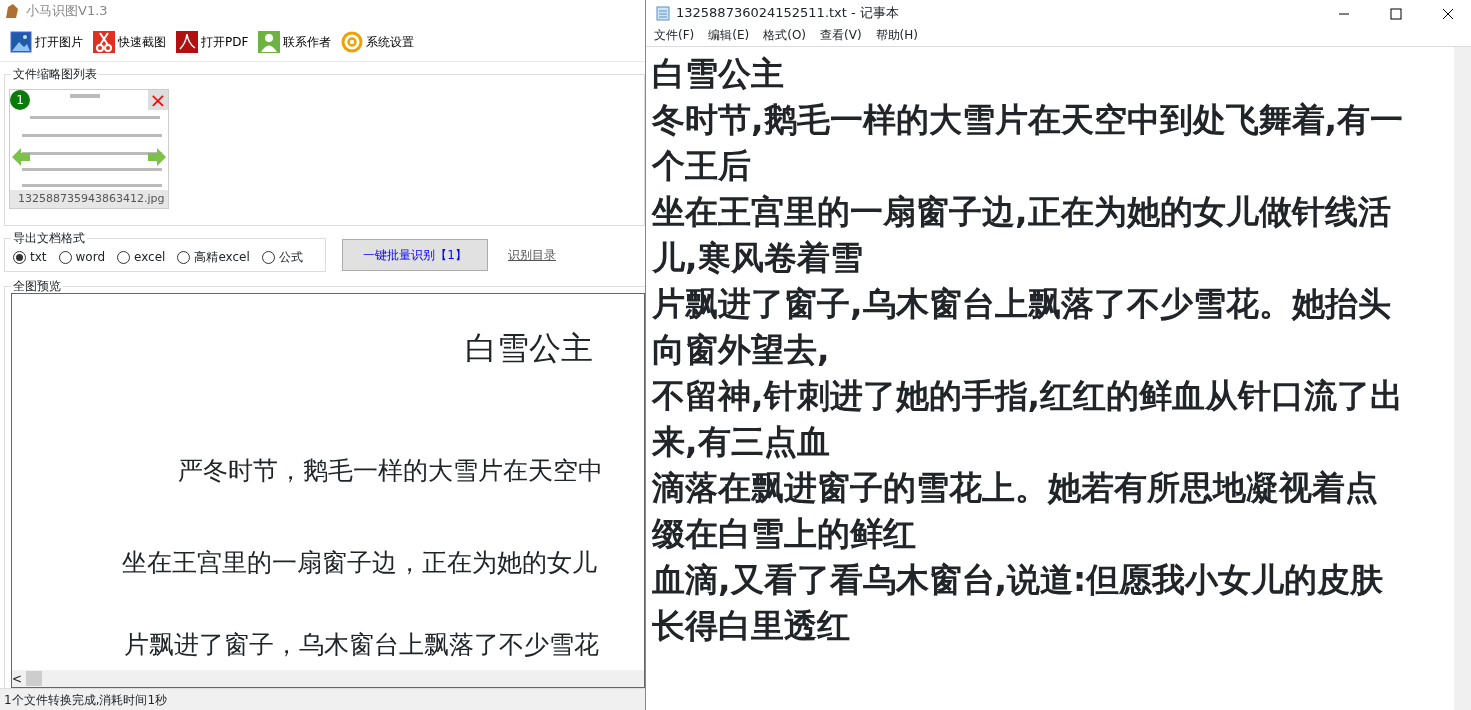  Describe the element at coordinates (390, 471) in the screenshot. I see `preview-text-line: 严冬时节，鹅毛一样的大雪片在天空中` at that location.